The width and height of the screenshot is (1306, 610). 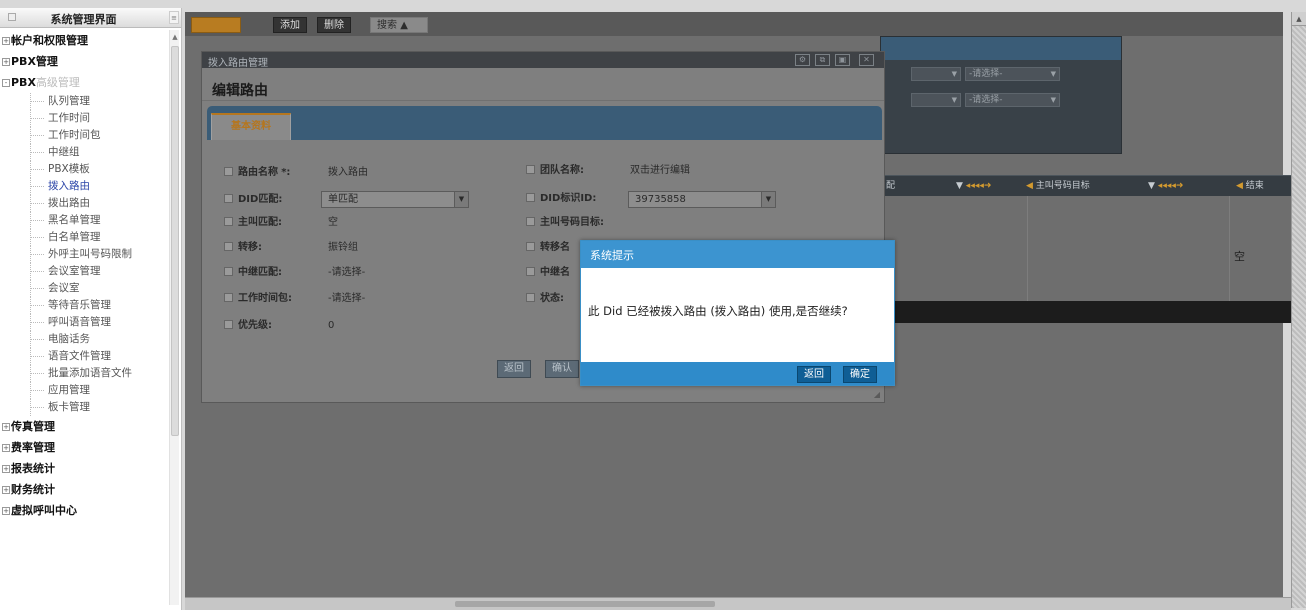 I want to click on sidebar-group-label: 报表统计, so click(x=33, y=468).